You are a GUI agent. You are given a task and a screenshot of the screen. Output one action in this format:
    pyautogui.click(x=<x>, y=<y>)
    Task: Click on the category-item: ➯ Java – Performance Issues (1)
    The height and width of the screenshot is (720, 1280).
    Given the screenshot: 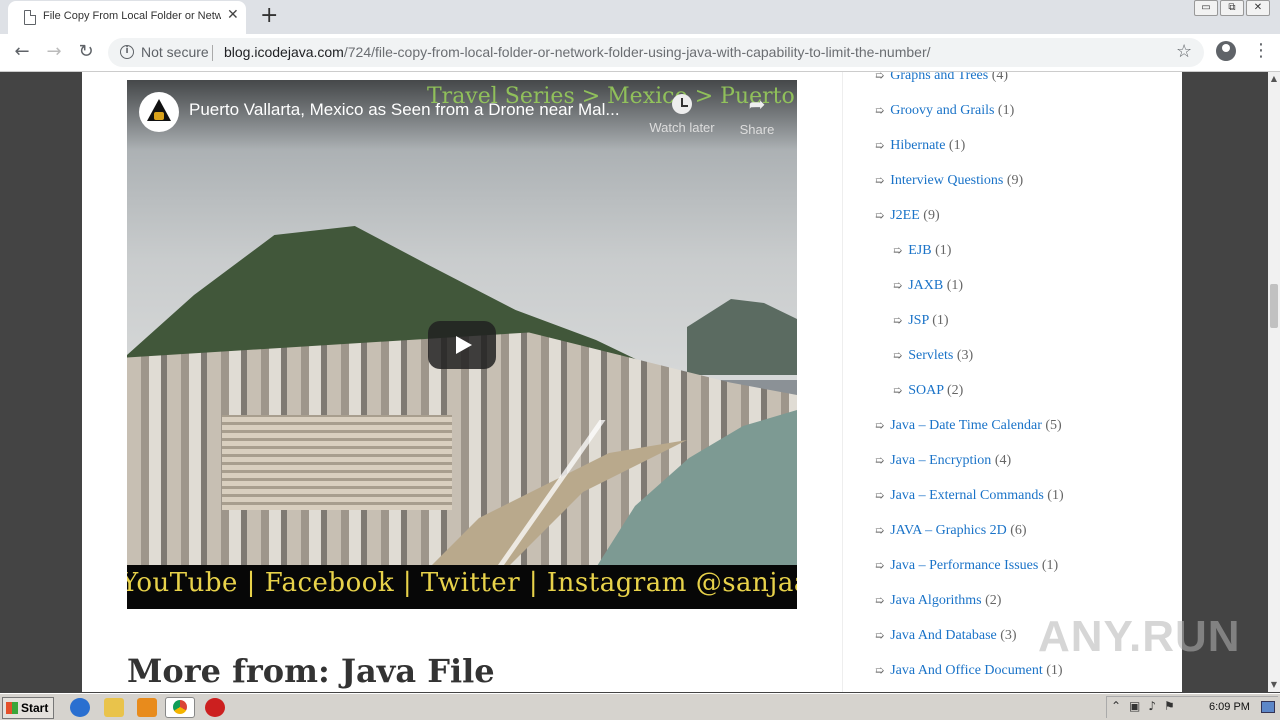 What is the action you would take?
    pyautogui.click(x=966, y=566)
    